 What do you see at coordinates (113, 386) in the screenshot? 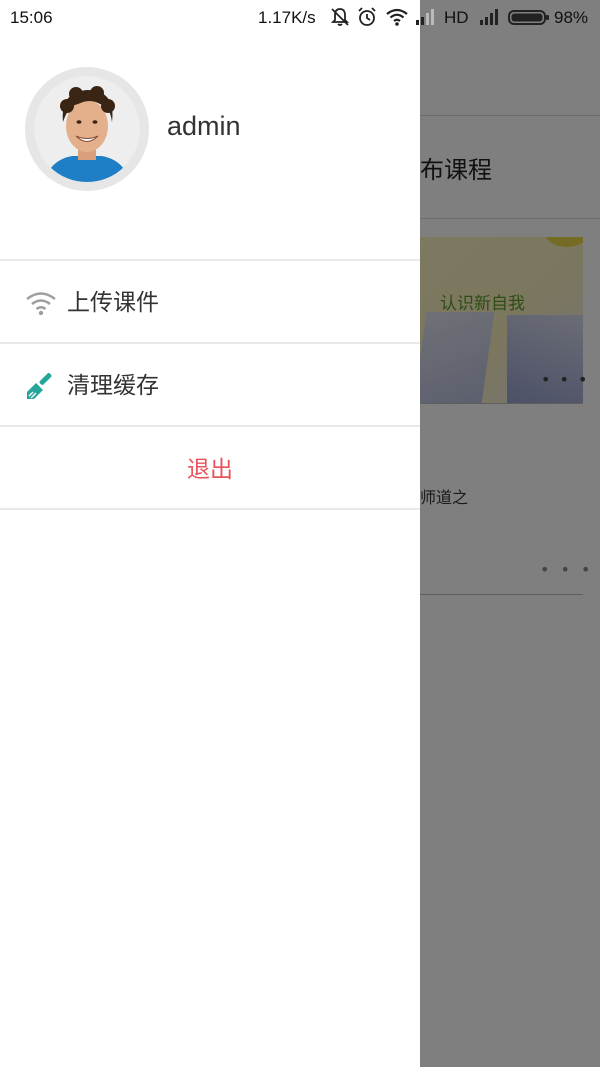
I see `menu-item-label: 清理缓存` at bounding box center [113, 386].